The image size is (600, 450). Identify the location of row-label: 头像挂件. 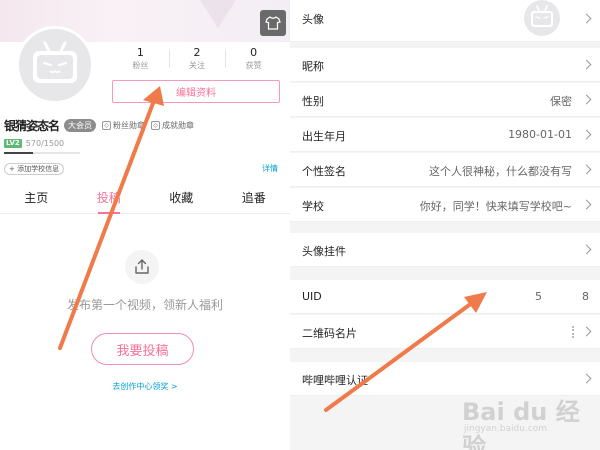
(324, 251).